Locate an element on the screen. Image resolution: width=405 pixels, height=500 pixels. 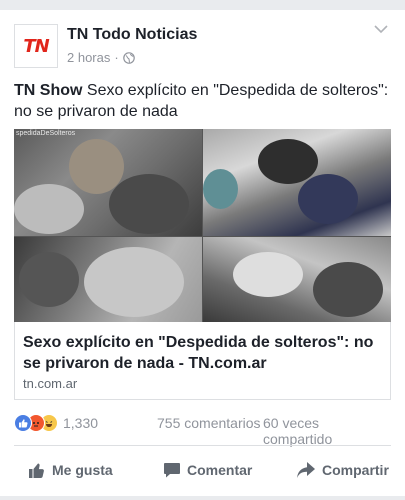
post-header: TN TN Todo Noticias 2 horas · is located at coordinates (202, 41).